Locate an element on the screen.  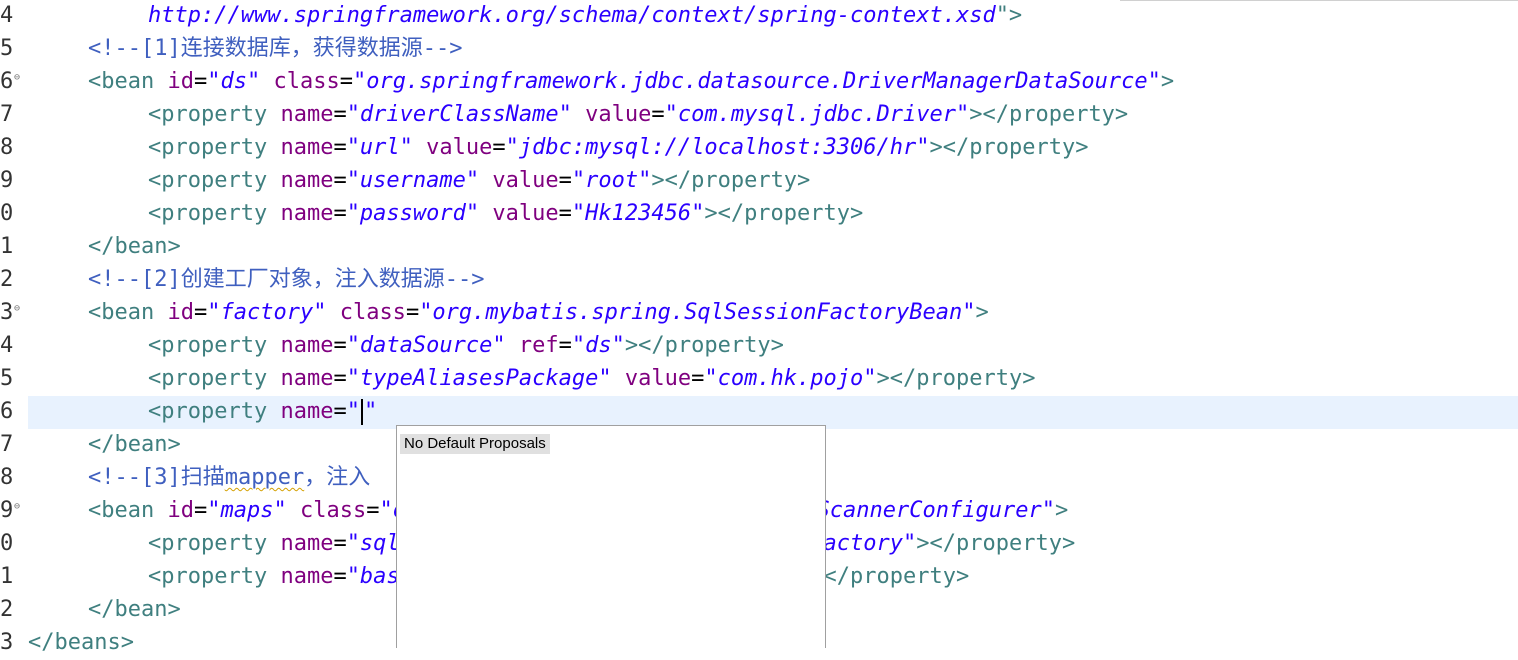
xml-comment: <!--[1]连接数据库，获得数据源--> is located at coordinates (275, 48).